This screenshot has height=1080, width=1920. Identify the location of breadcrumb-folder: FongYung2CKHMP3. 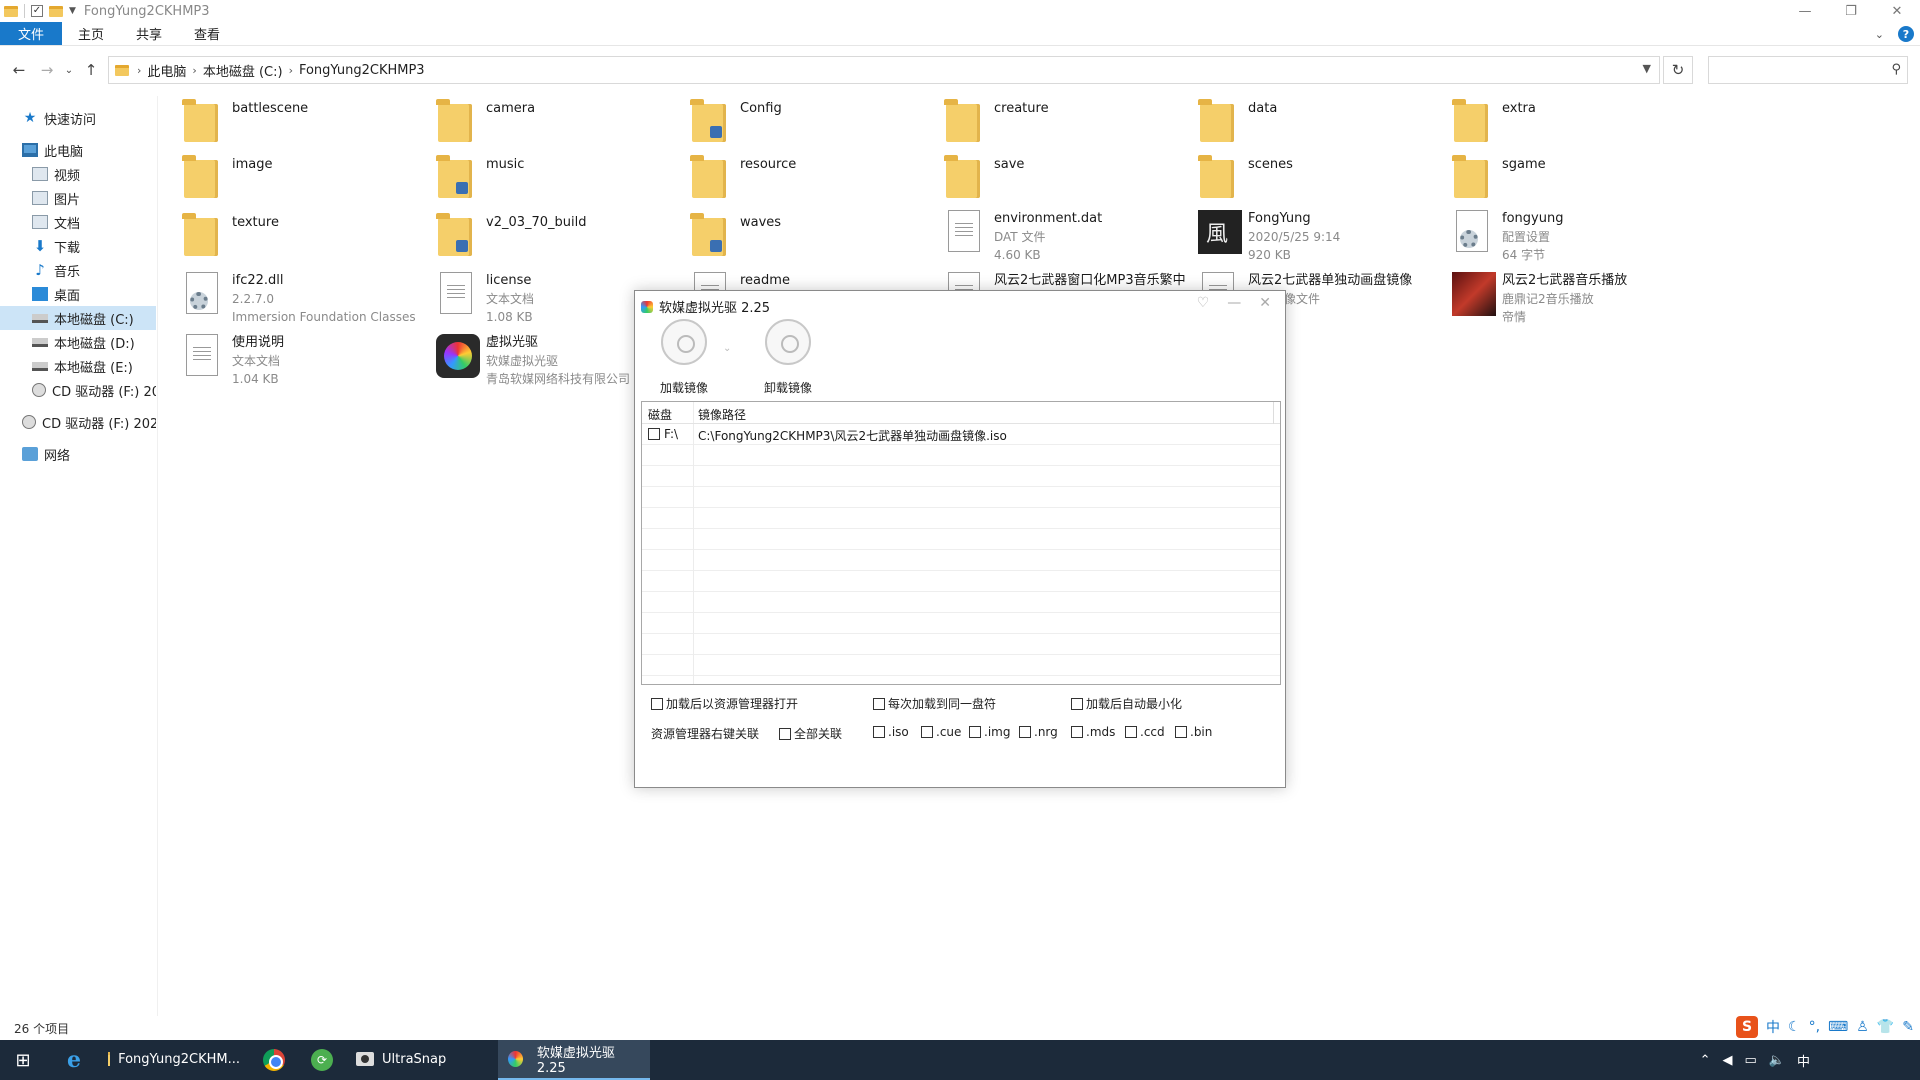
(362, 70).